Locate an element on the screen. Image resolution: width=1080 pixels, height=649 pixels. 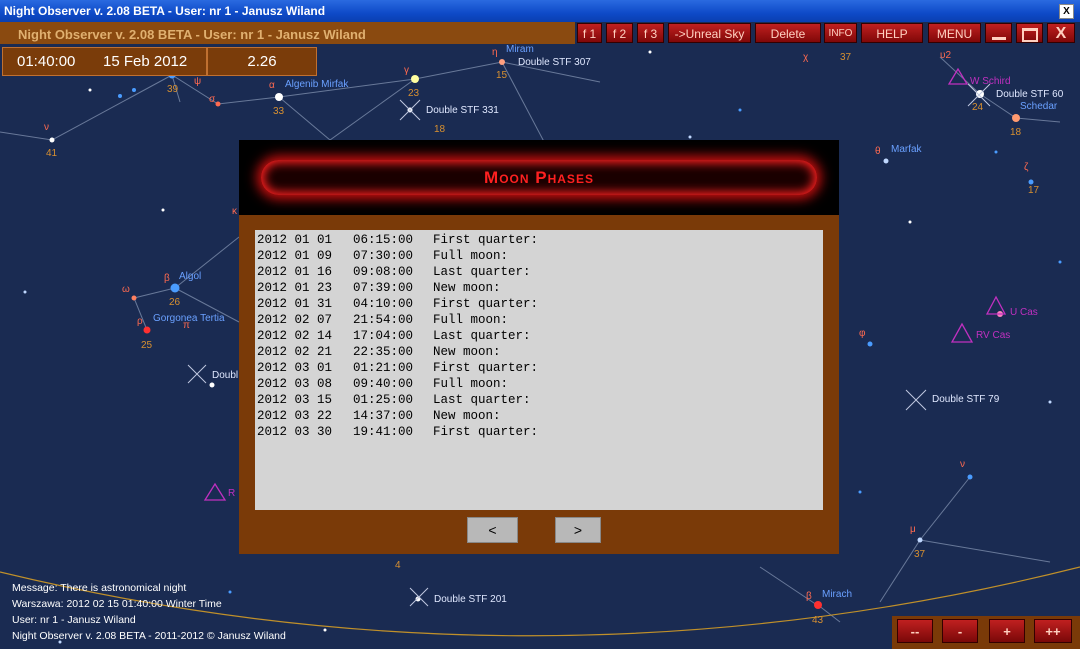
greek-letter: ω is located at coordinates (126, 289).